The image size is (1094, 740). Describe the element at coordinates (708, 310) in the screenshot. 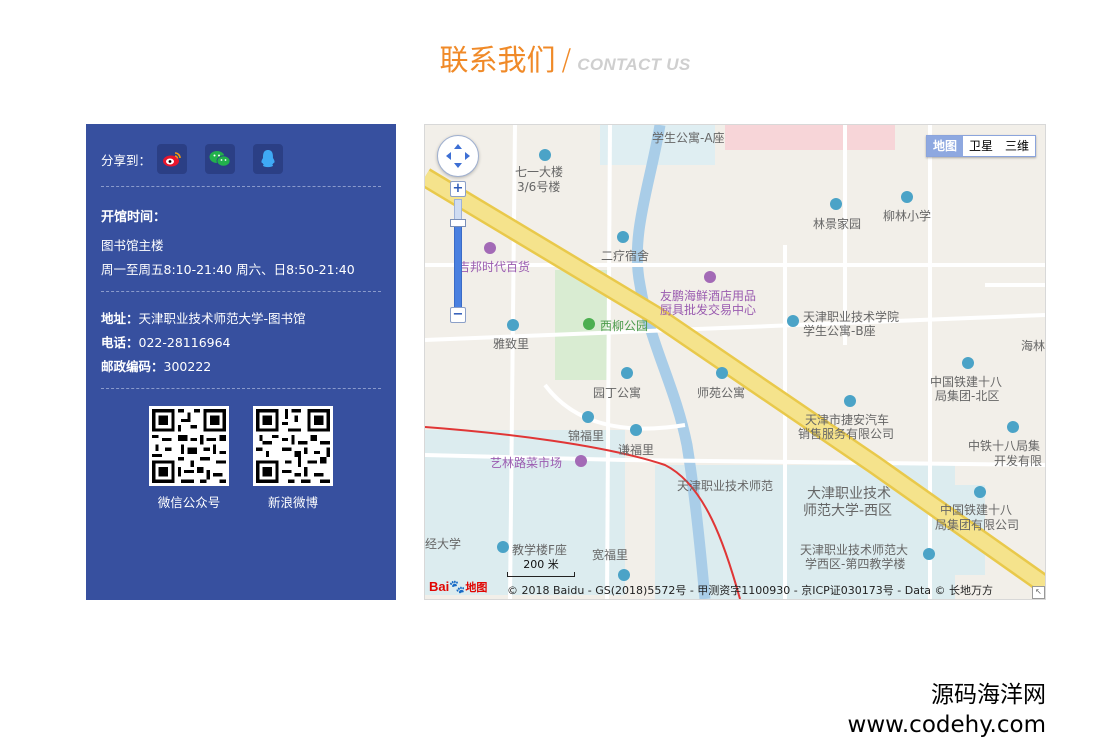

I see `map-label: 厨具批发交易中心` at that location.